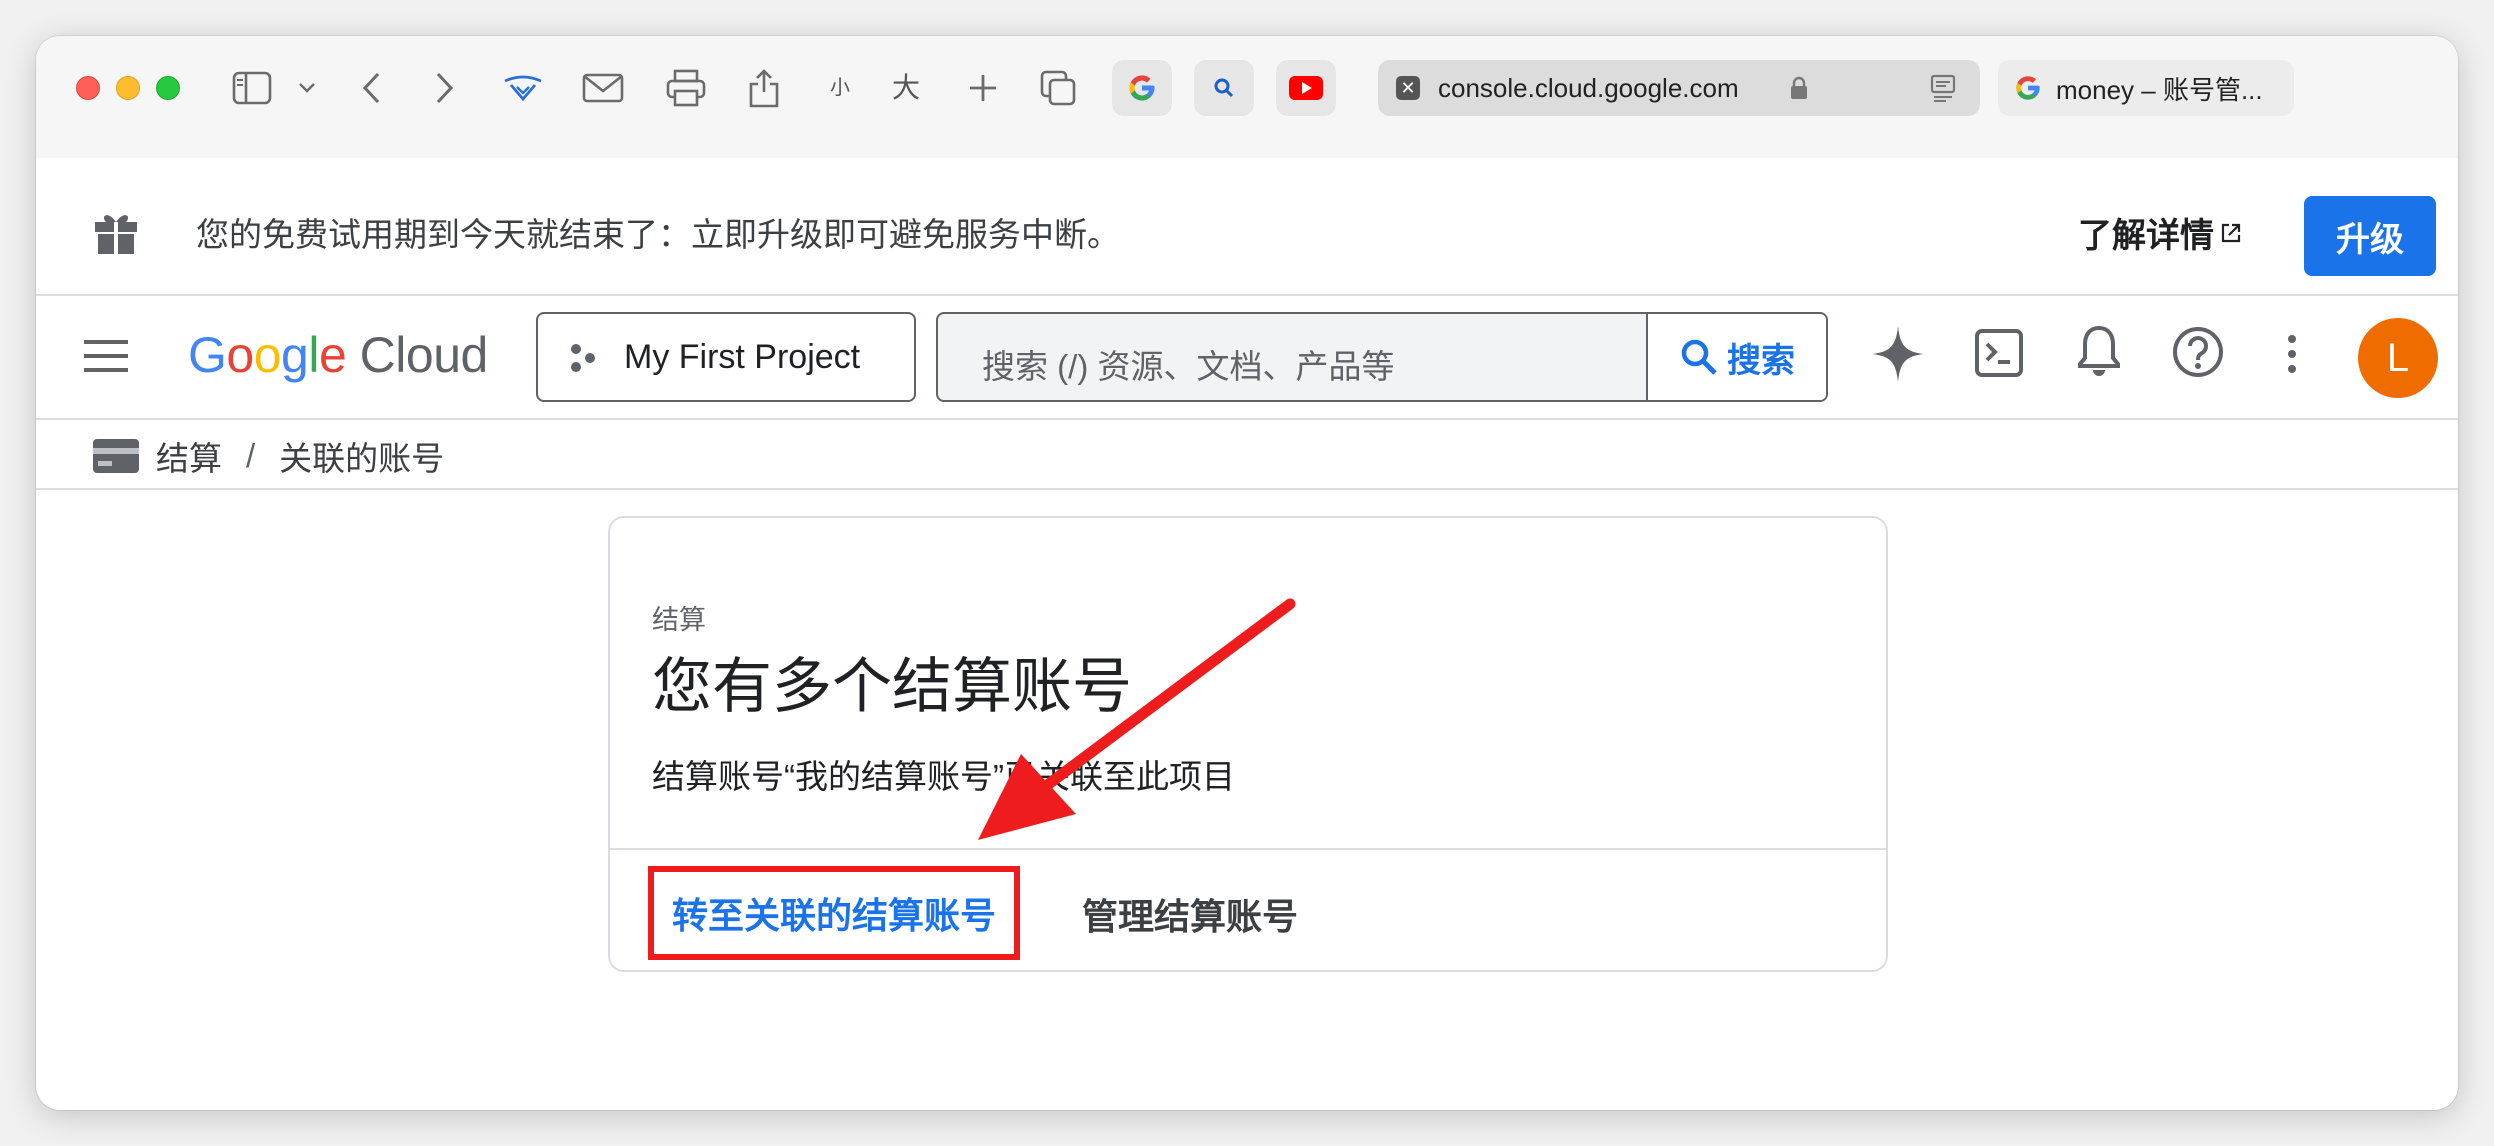 The image size is (2494, 1146). I want to click on project-picker: My First Project, so click(726, 357).